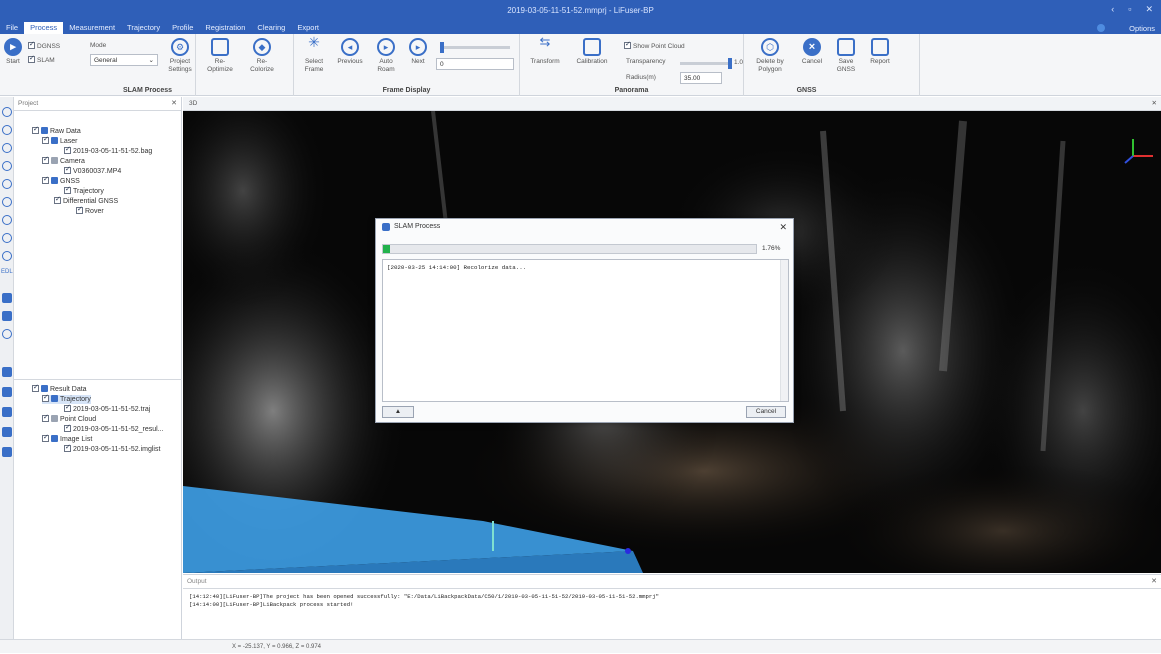 The image size is (1161, 654). I want to click on raw-data-checkbox, so click(35, 129).